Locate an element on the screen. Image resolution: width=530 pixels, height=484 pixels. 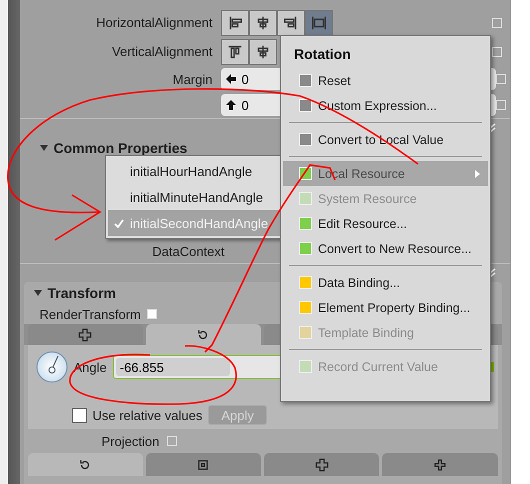
property-label: VerticalAlignment is located at coordinates (162, 51).